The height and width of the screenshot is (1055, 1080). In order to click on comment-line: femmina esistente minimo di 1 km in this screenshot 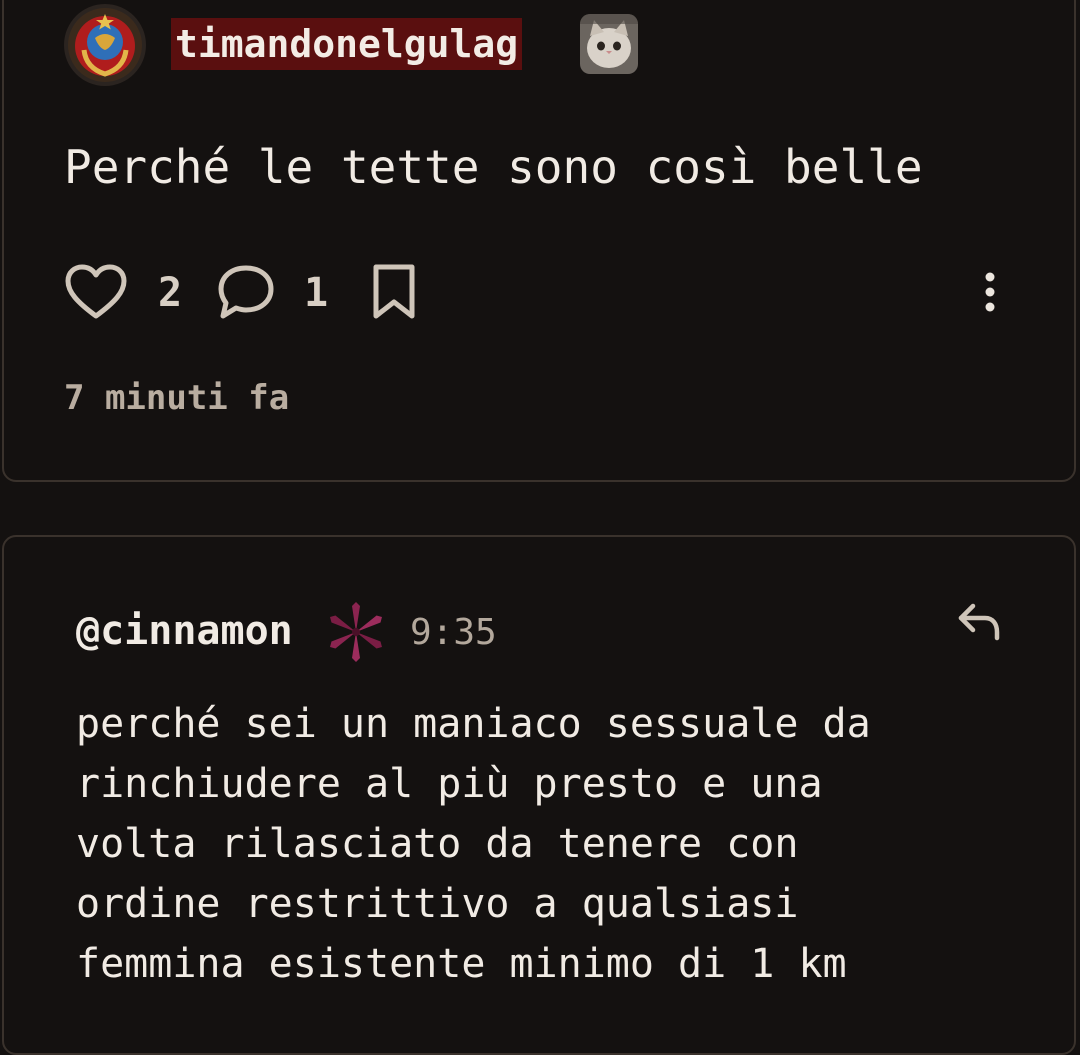, I will do `click(461, 964)`.